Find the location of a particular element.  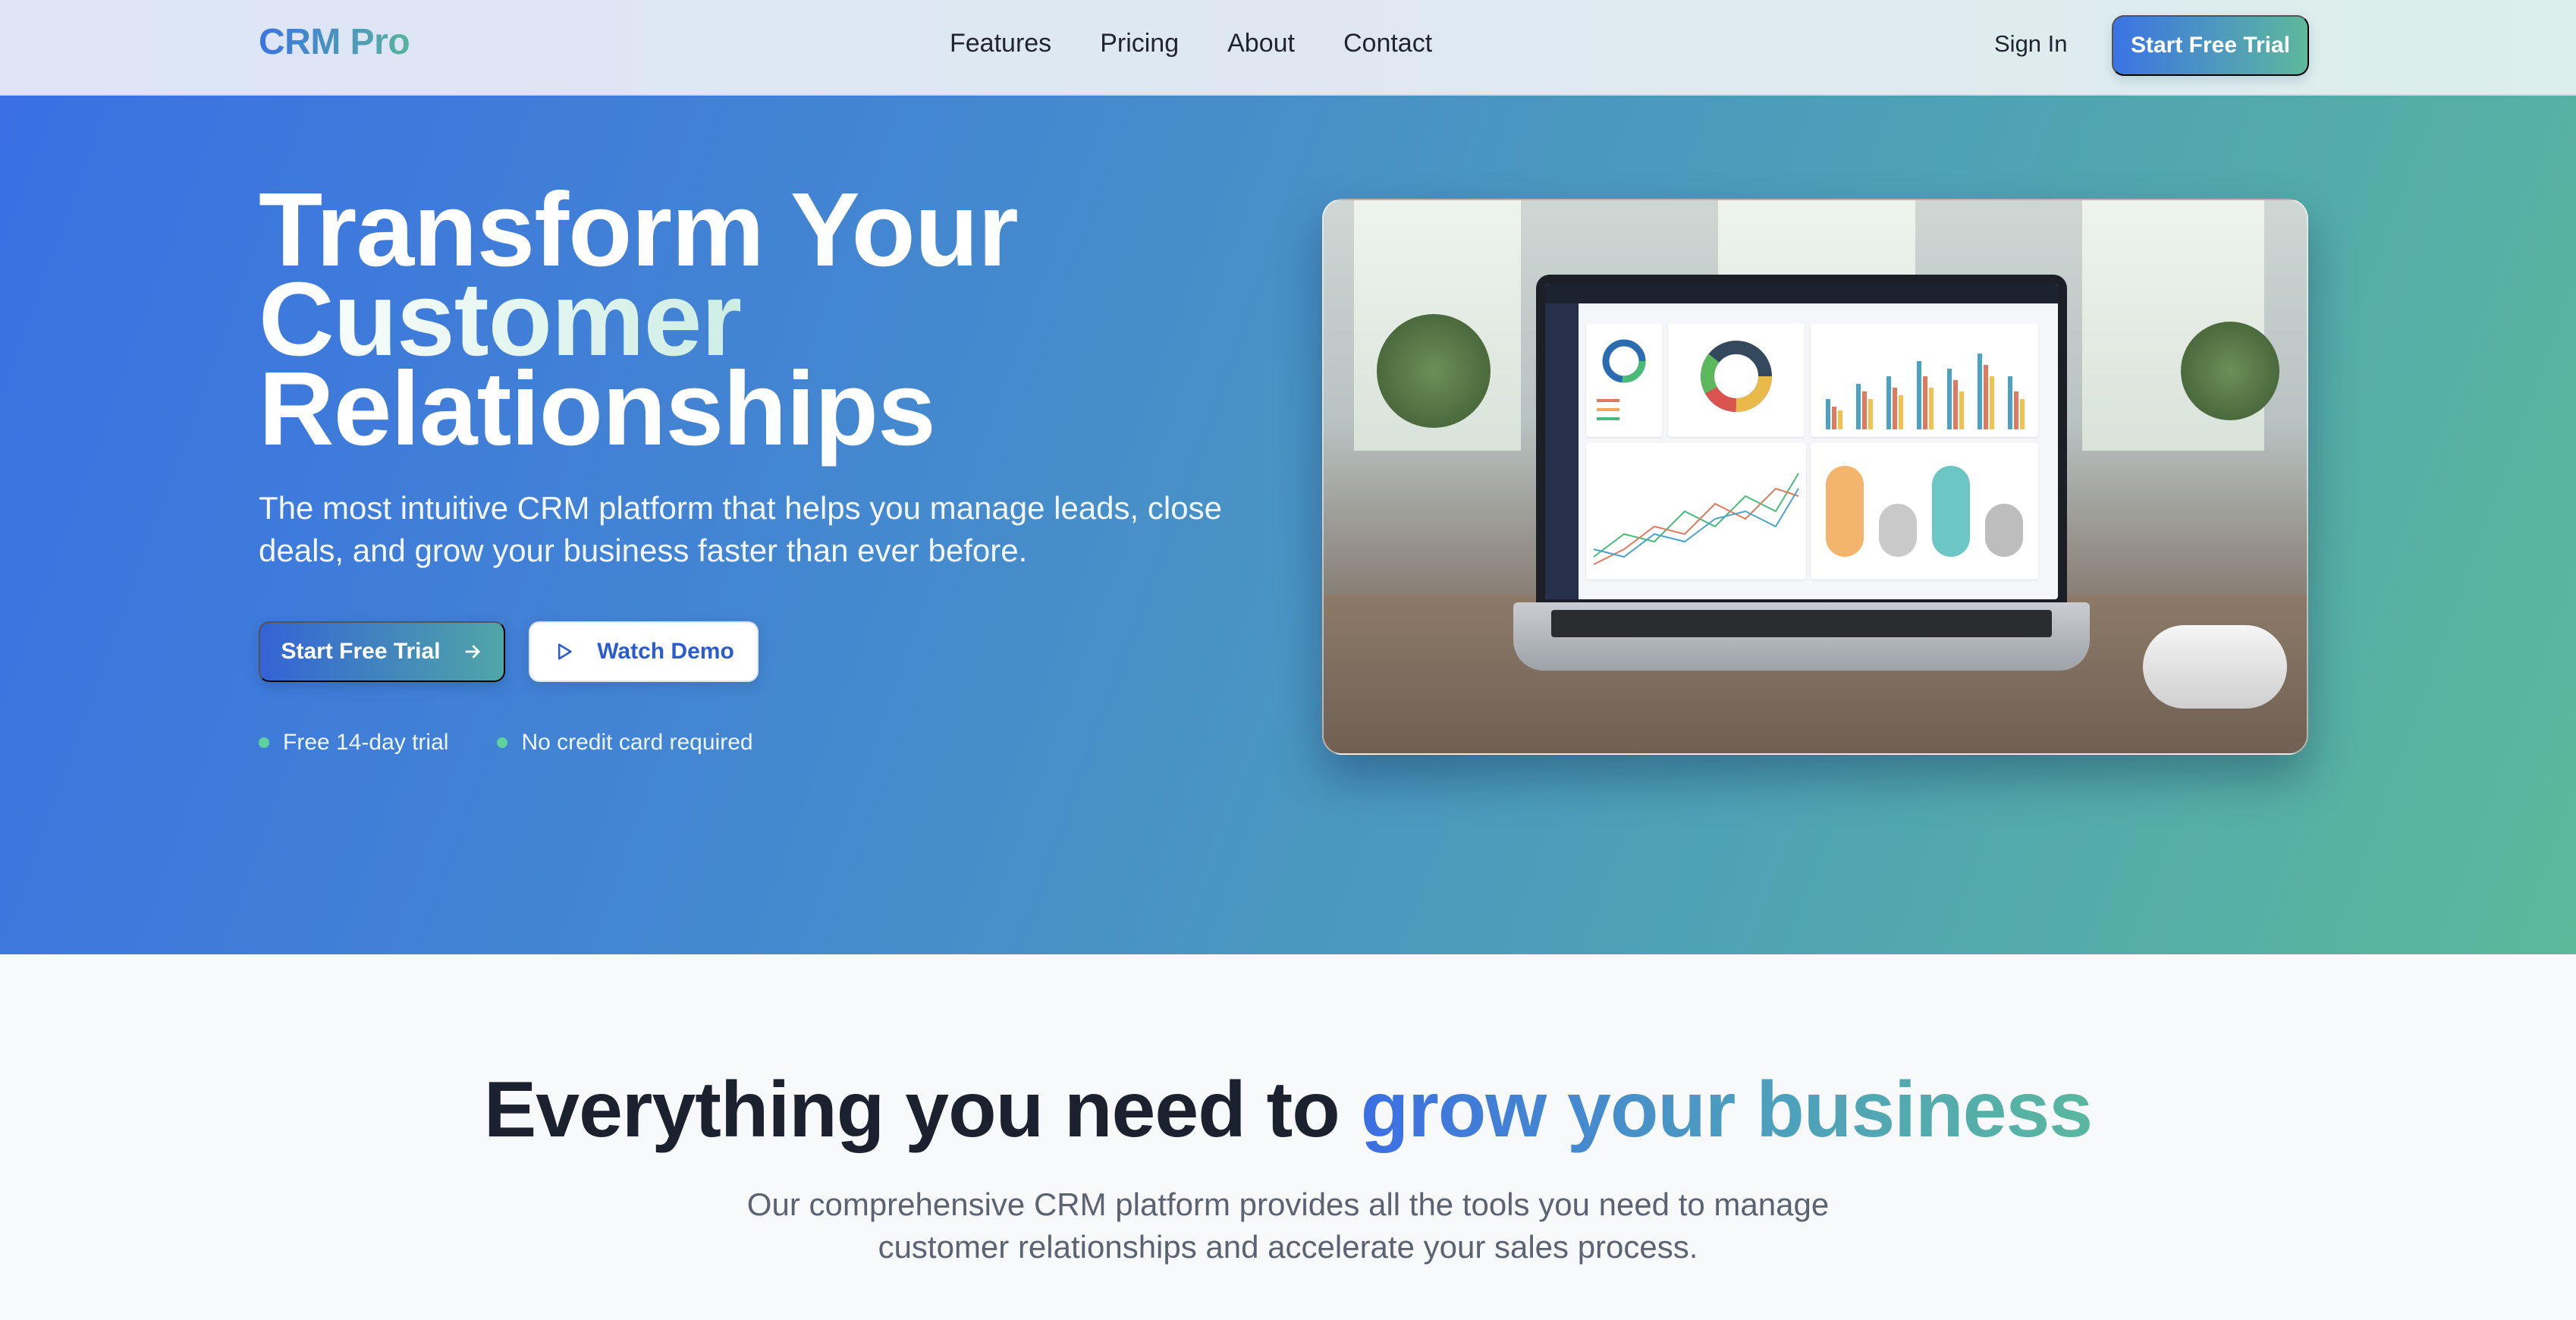

dashboard-screen is located at coordinates (1801, 441).